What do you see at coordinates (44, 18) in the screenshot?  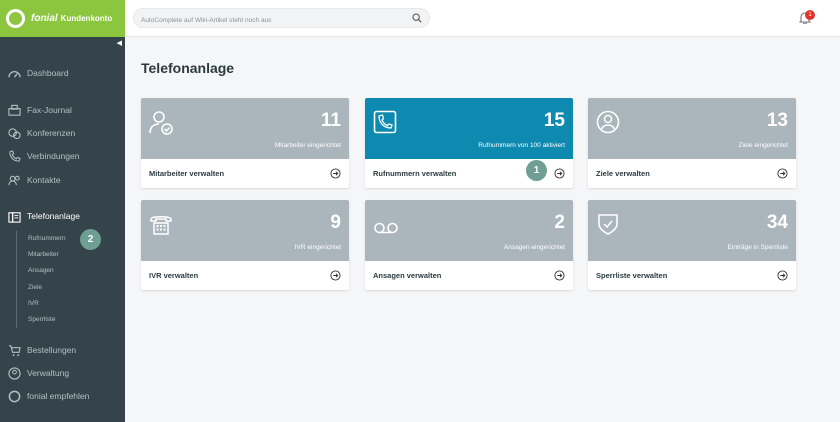 I see `brand-name: fonial` at bounding box center [44, 18].